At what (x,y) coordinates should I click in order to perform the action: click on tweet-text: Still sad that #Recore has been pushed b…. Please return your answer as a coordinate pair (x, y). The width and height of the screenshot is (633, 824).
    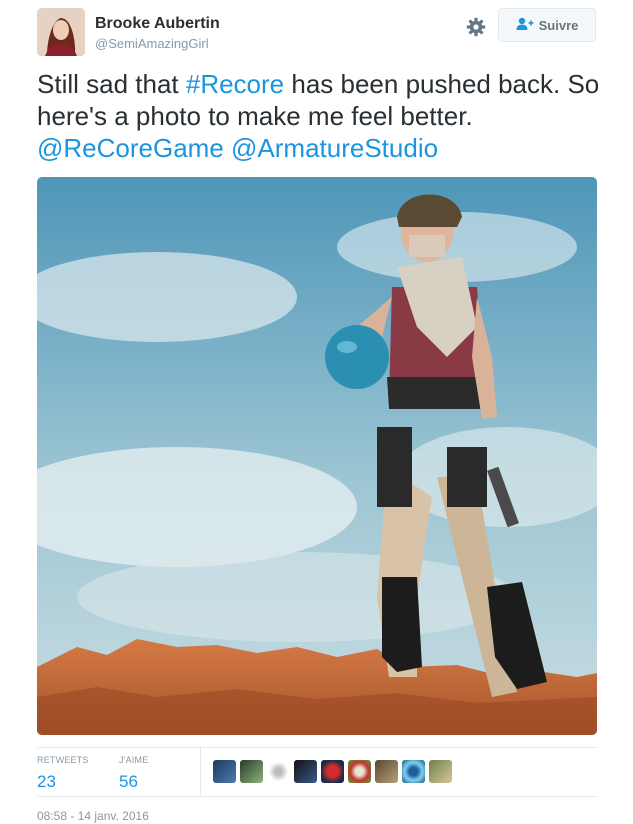
    Looking at the image, I should click on (327, 116).